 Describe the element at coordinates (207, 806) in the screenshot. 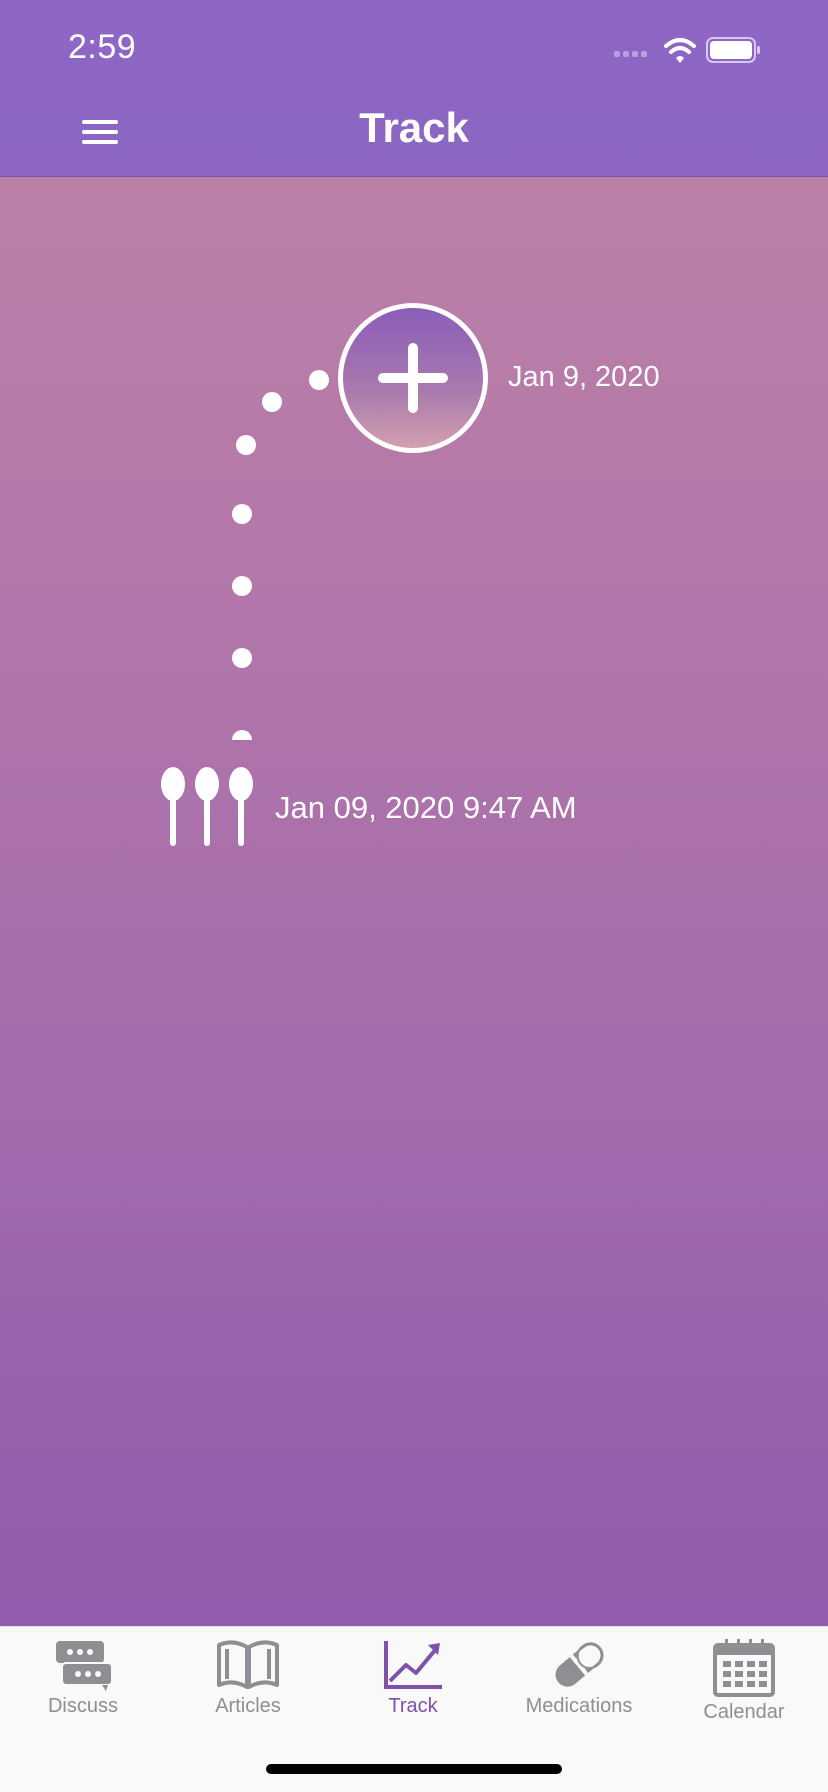

I see `spoons-icon` at that location.